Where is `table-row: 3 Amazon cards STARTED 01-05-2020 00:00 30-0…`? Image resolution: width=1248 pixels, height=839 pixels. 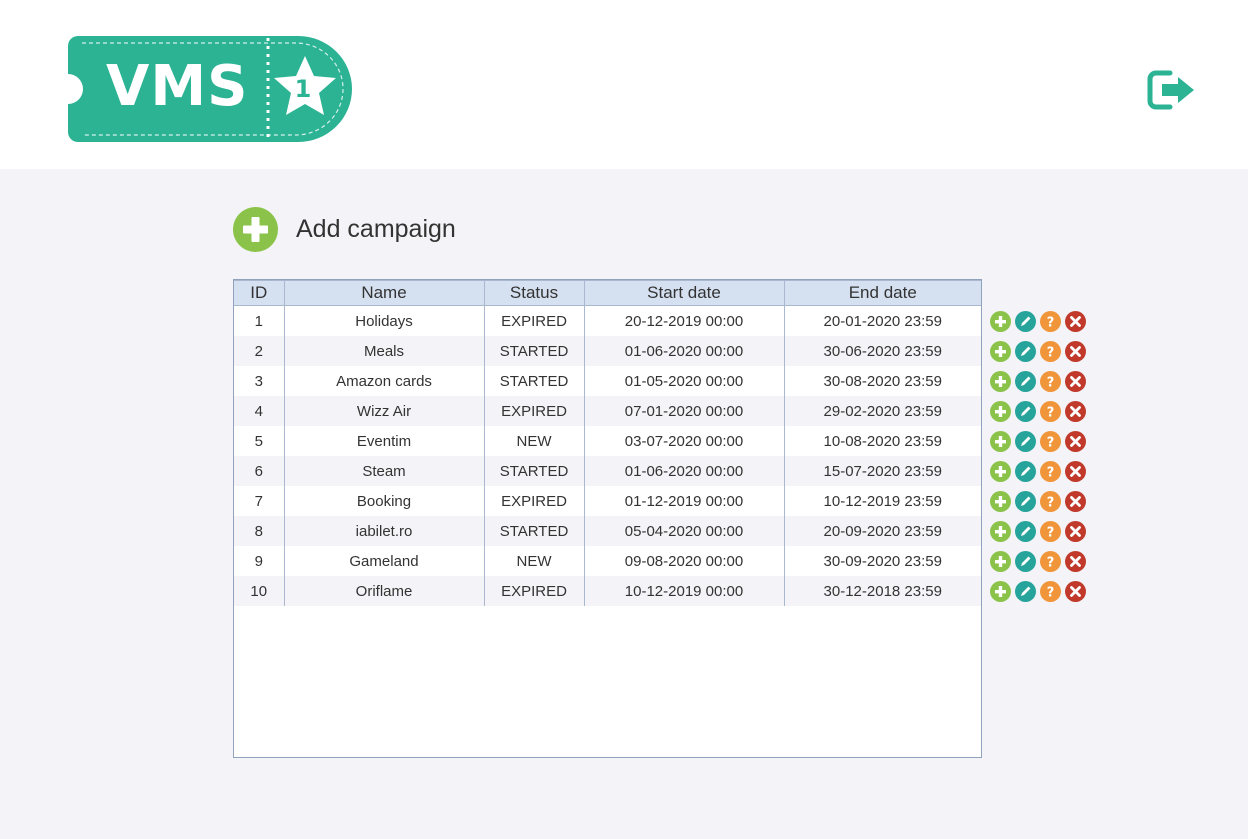
table-row: 3 Amazon cards STARTED 01-05-2020 00:00 30-0… is located at coordinates (607, 381).